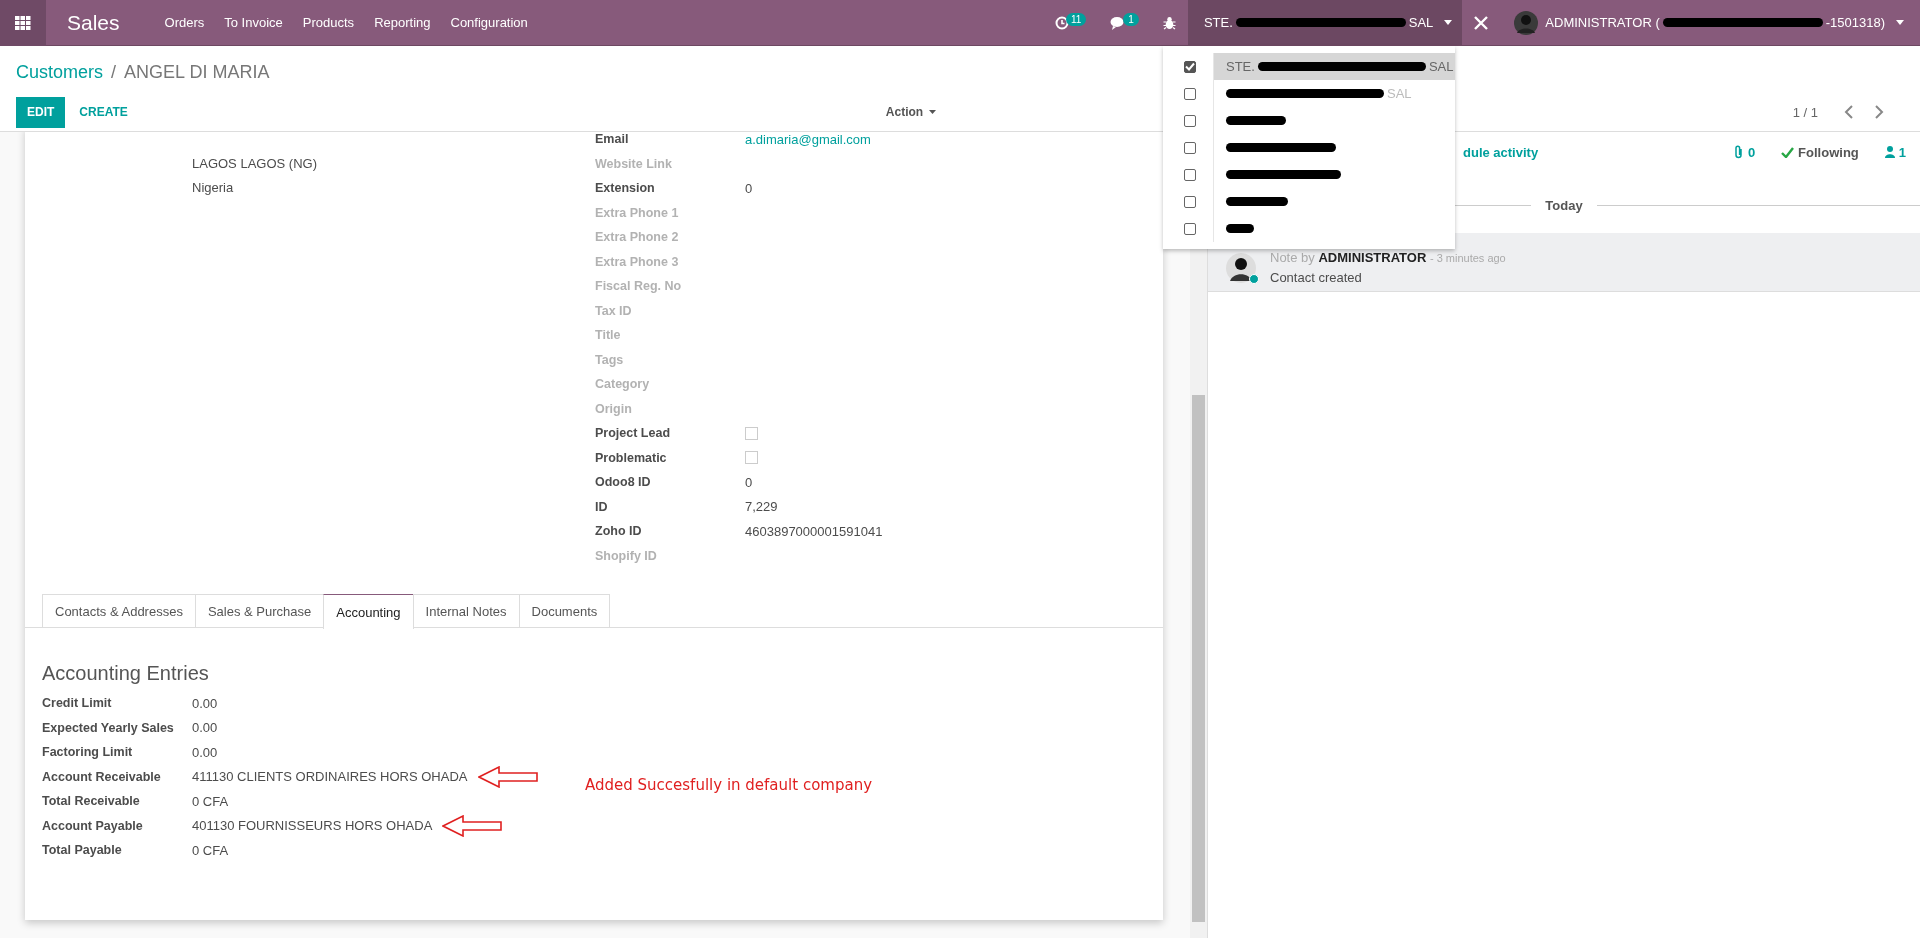 This screenshot has height=938, width=1920. I want to click on field-value: 7,229, so click(761, 507).